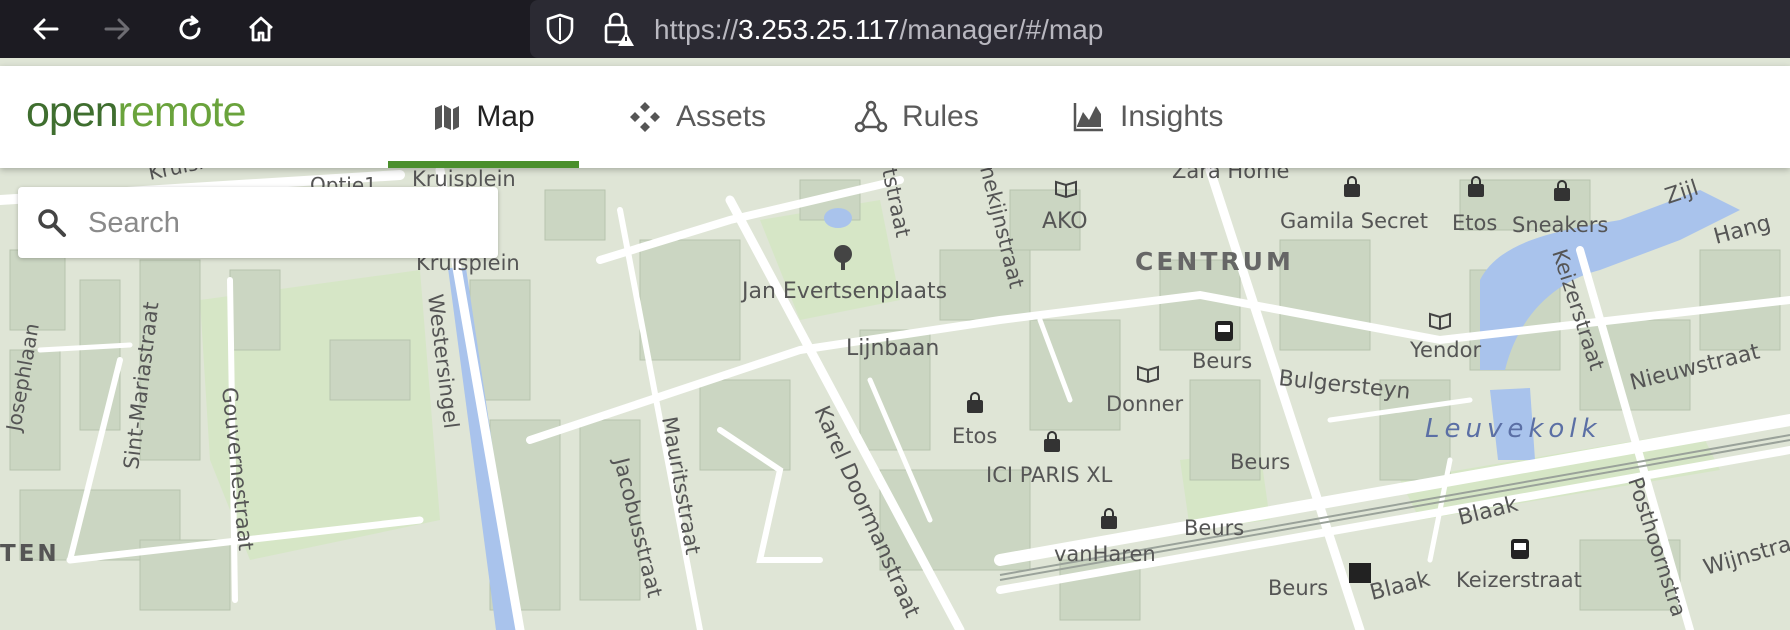 The width and height of the screenshot is (1790, 630). I want to click on back-icon, so click(46, 29).